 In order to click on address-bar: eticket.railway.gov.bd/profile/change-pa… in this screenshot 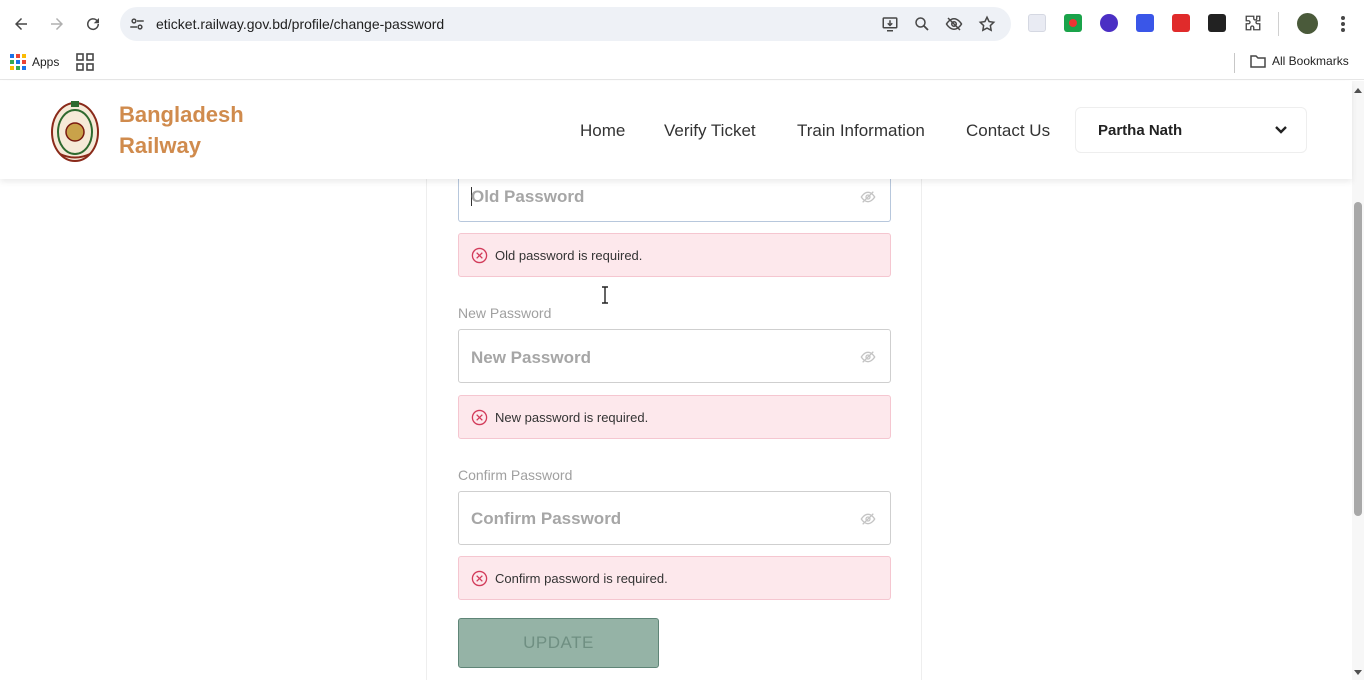, I will do `click(565, 24)`.